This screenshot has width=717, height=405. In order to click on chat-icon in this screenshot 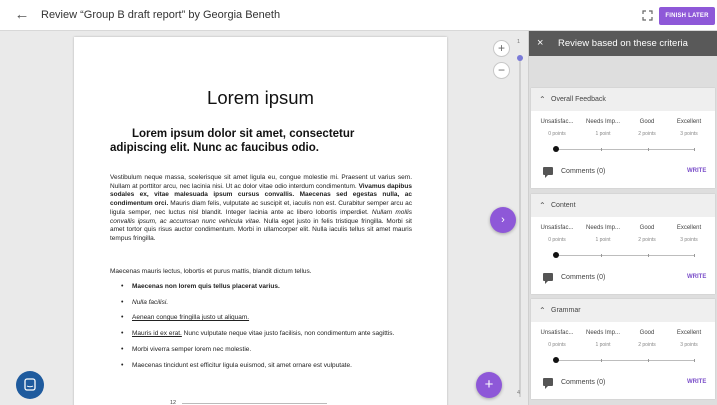, I will do `click(30, 384)`.